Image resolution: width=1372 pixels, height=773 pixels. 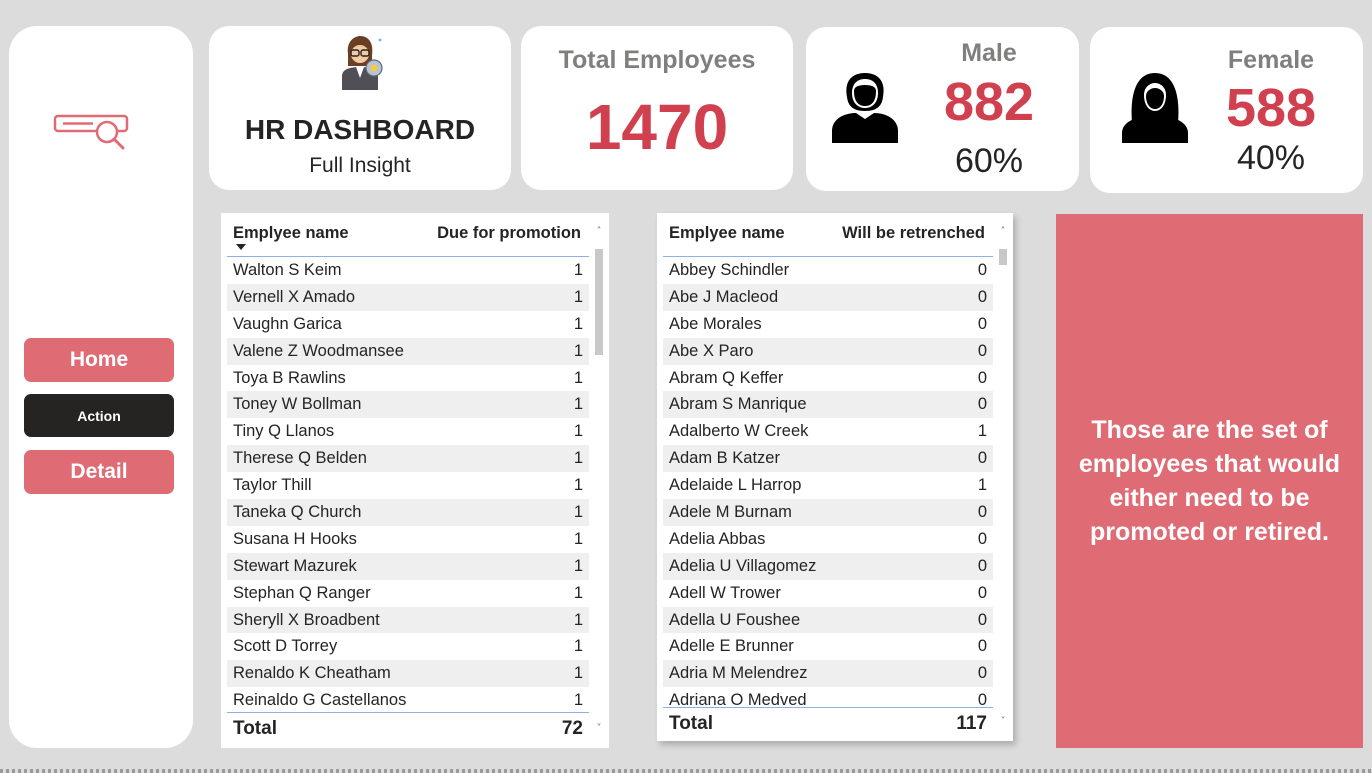 What do you see at coordinates (513, 233) in the screenshot?
I see `column-header-due-for-promotion: Due for promotion` at bounding box center [513, 233].